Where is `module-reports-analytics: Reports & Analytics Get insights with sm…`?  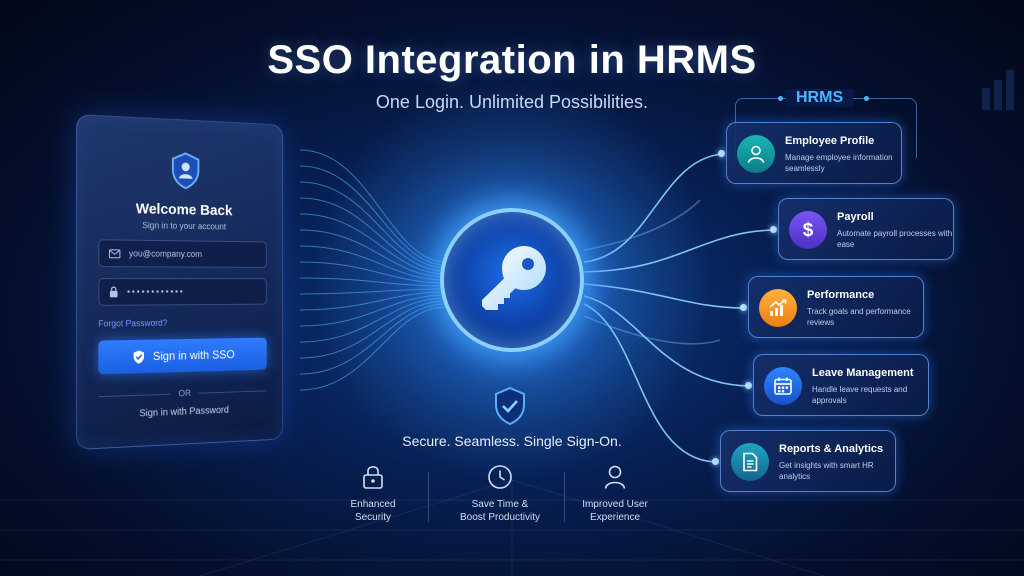
module-reports-analytics: Reports & Analytics Get insights with sm… is located at coordinates (808, 461).